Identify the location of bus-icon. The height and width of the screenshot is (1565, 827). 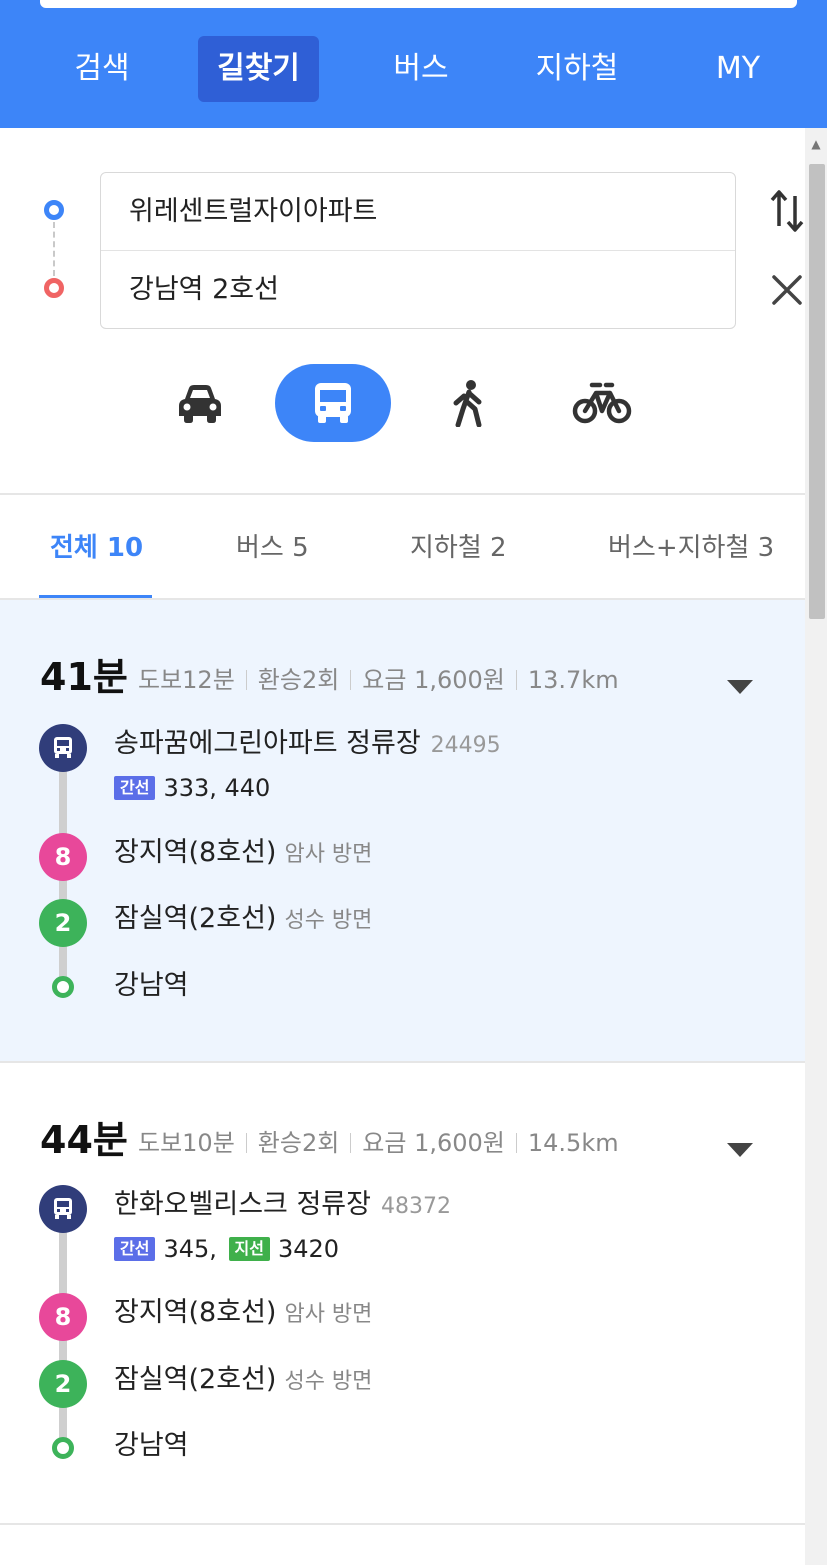
(333, 403).